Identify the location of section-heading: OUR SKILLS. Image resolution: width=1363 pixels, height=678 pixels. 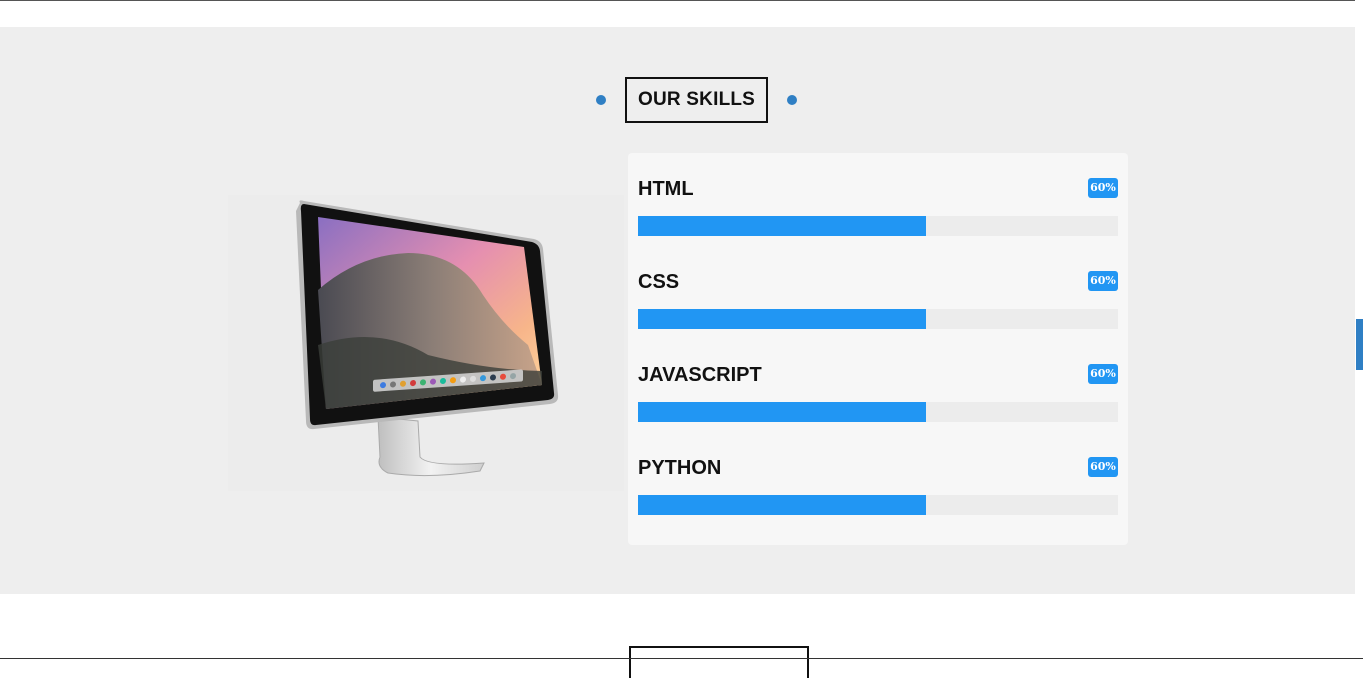
(697, 100).